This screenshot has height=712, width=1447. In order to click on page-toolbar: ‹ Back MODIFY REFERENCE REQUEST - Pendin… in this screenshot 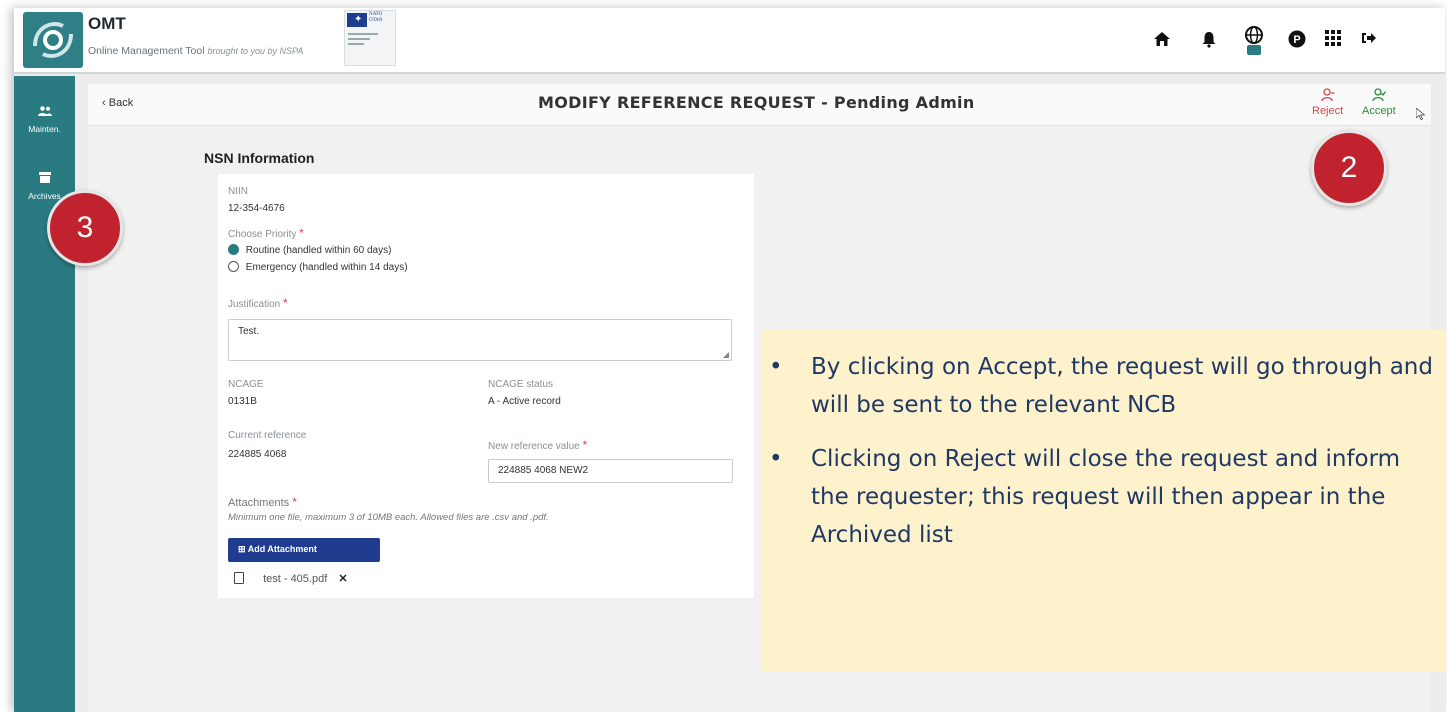, I will do `click(759, 105)`.